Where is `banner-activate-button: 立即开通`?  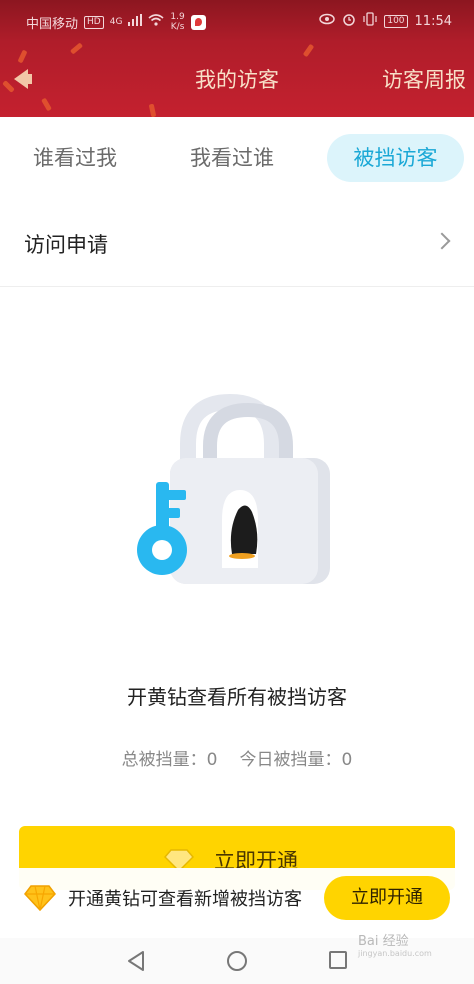 banner-activate-button: 立即开通 is located at coordinates (387, 898).